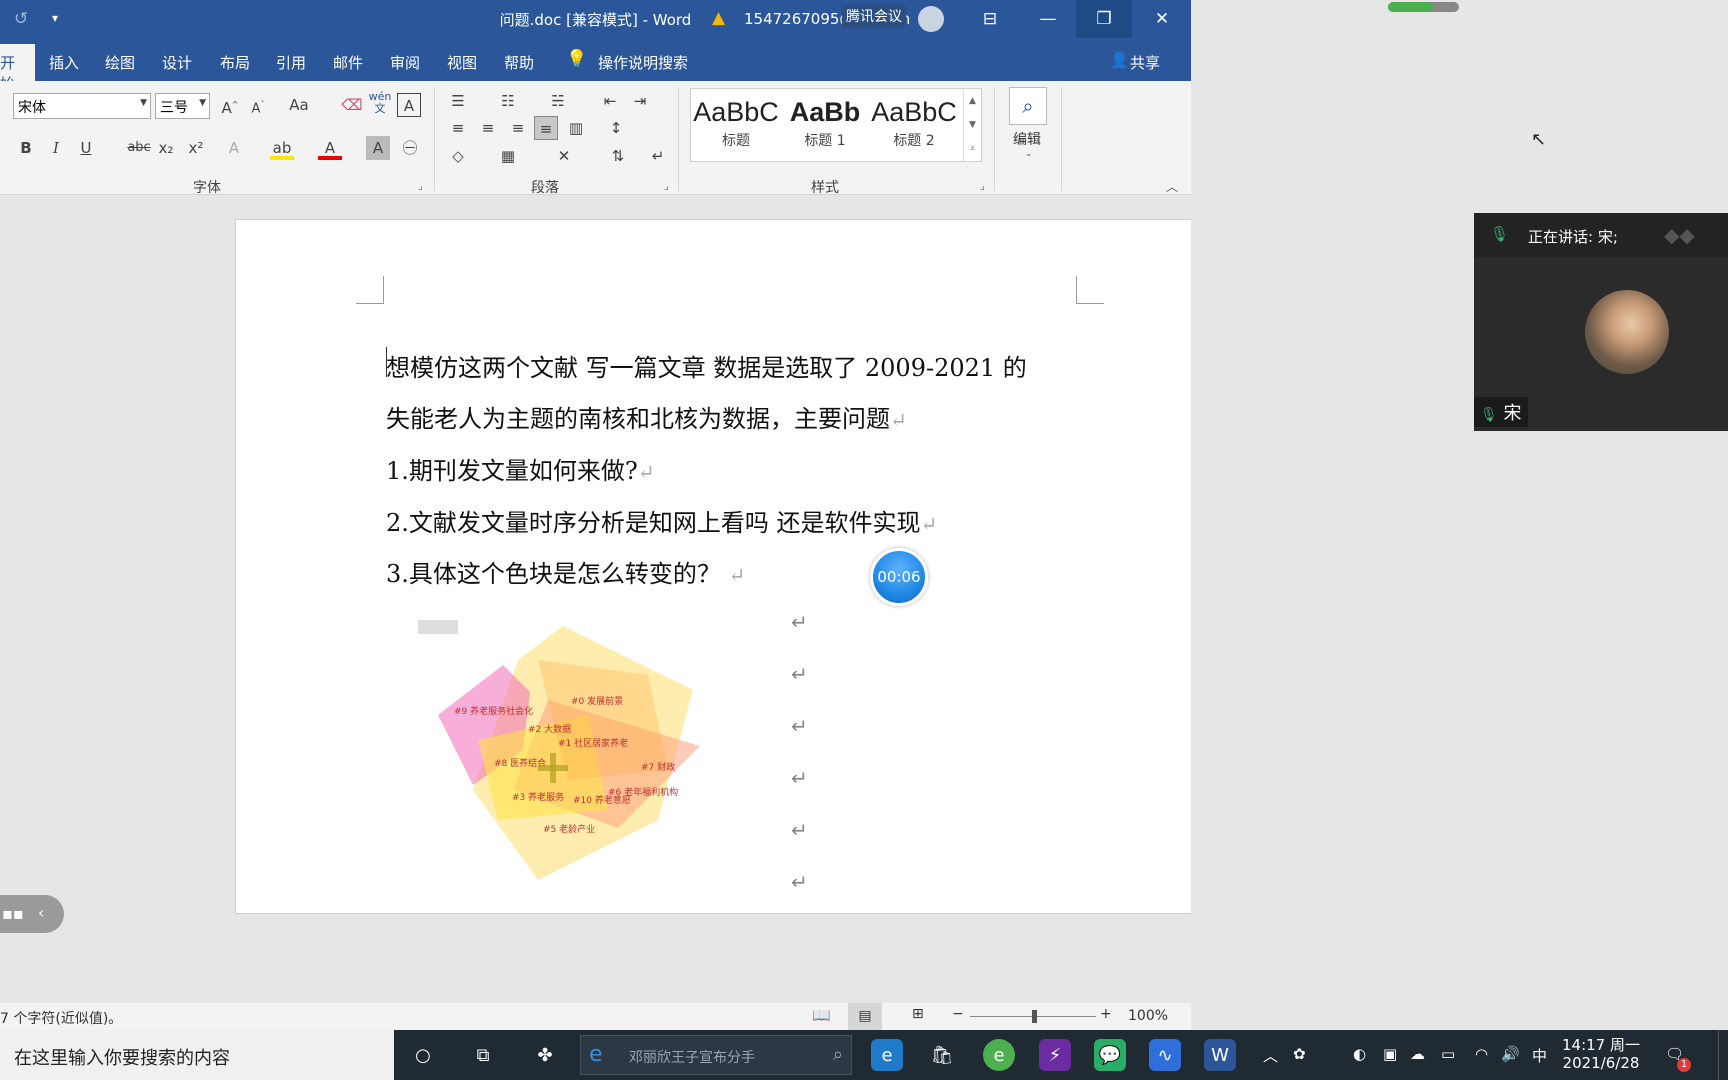 This screenshot has height=1080, width=1728. Describe the element at coordinates (640, 101) in the screenshot. I see `increase-indent-icon: ⇥` at that location.